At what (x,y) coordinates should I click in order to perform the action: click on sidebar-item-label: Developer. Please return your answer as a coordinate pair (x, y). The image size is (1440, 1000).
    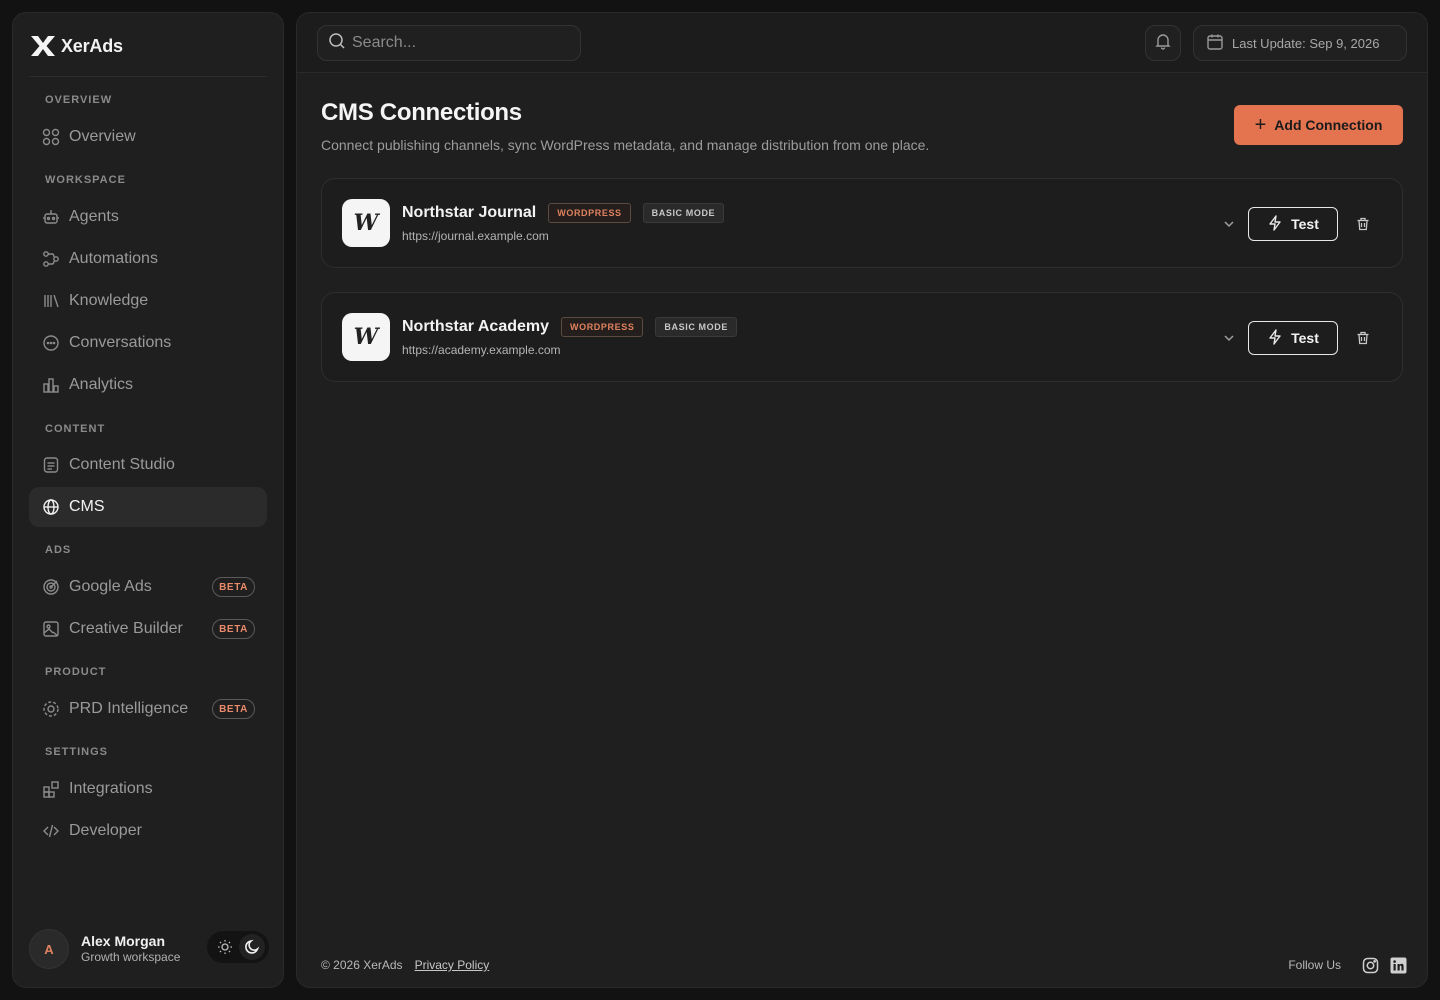
    Looking at the image, I should click on (105, 830).